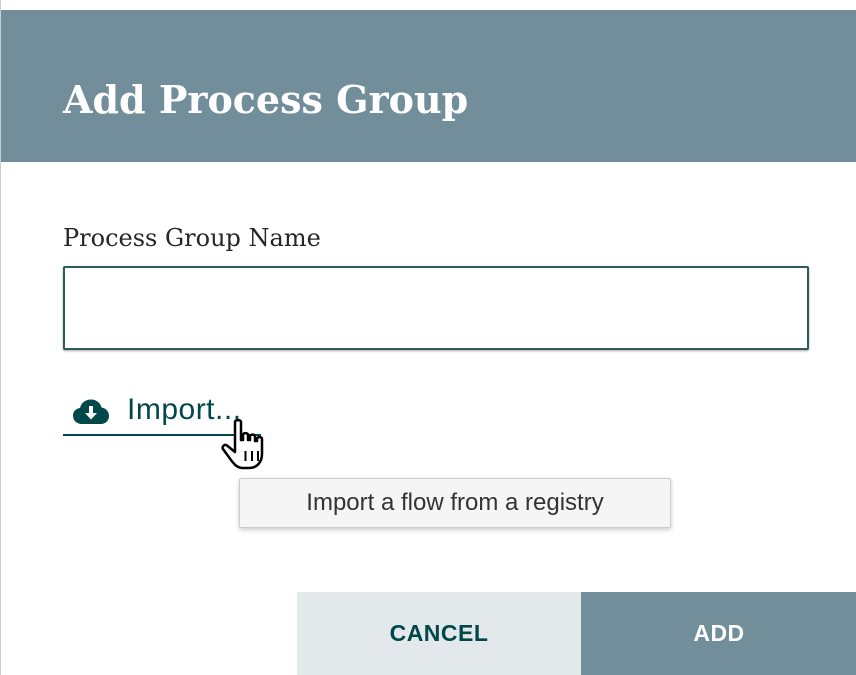 The height and width of the screenshot is (675, 856). What do you see at coordinates (718, 633) in the screenshot?
I see `add-button: ADD` at bounding box center [718, 633].